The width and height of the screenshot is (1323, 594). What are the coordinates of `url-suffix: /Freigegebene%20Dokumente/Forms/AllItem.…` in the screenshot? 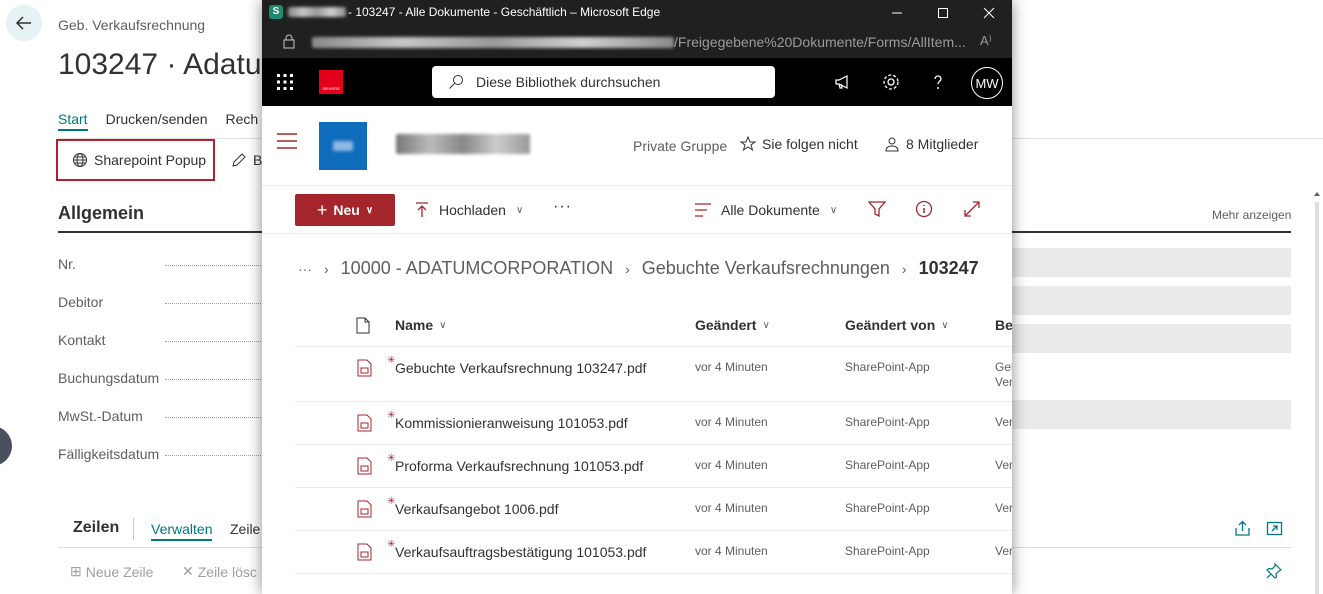 It's located at (820, 42).